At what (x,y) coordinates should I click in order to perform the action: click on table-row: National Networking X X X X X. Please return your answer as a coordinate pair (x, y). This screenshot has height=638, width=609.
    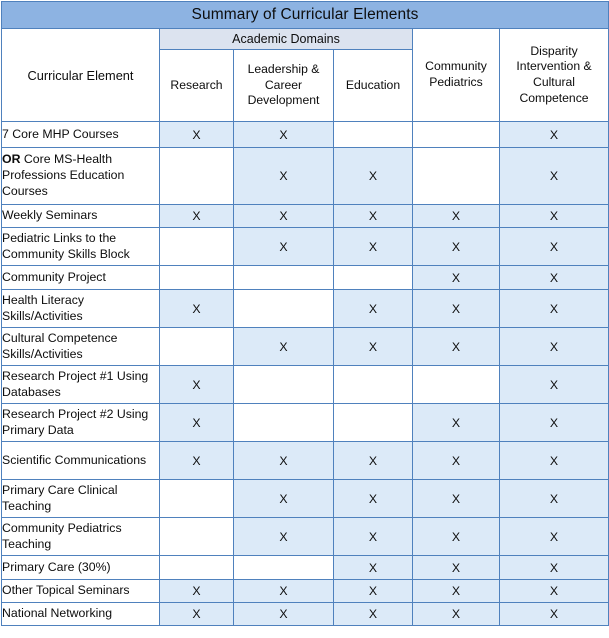
    Looking at the image, I should click on (305, 614).